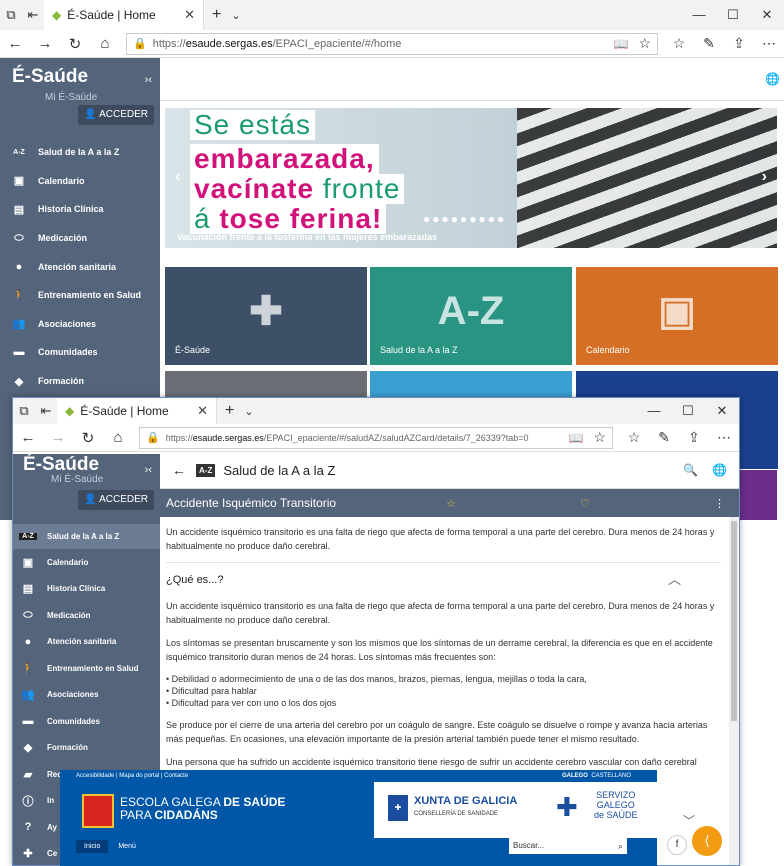  I want to click on collapse-icon: ›‹, so click(148, 470).